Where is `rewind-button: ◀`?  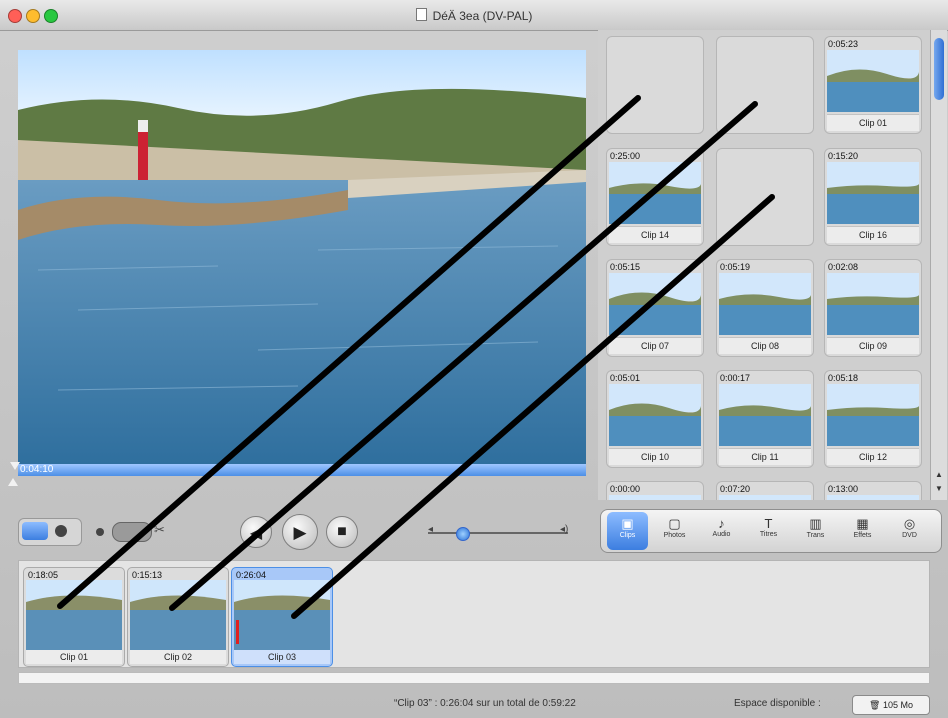 rewind-button: ◀ is located at coordinates (256, 532).